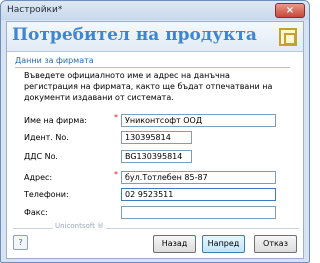 The width and height of the screenshot is (320, 263). Describe the element at coordinates (46, 137) in the screenshot. I see `ident-no-label: Идент. No.` at that location.